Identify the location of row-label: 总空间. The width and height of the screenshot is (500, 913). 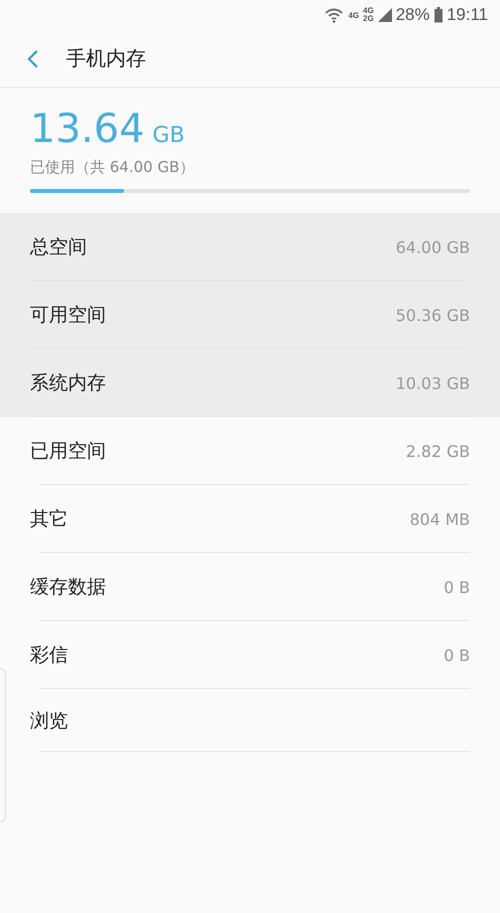
(58, 247).